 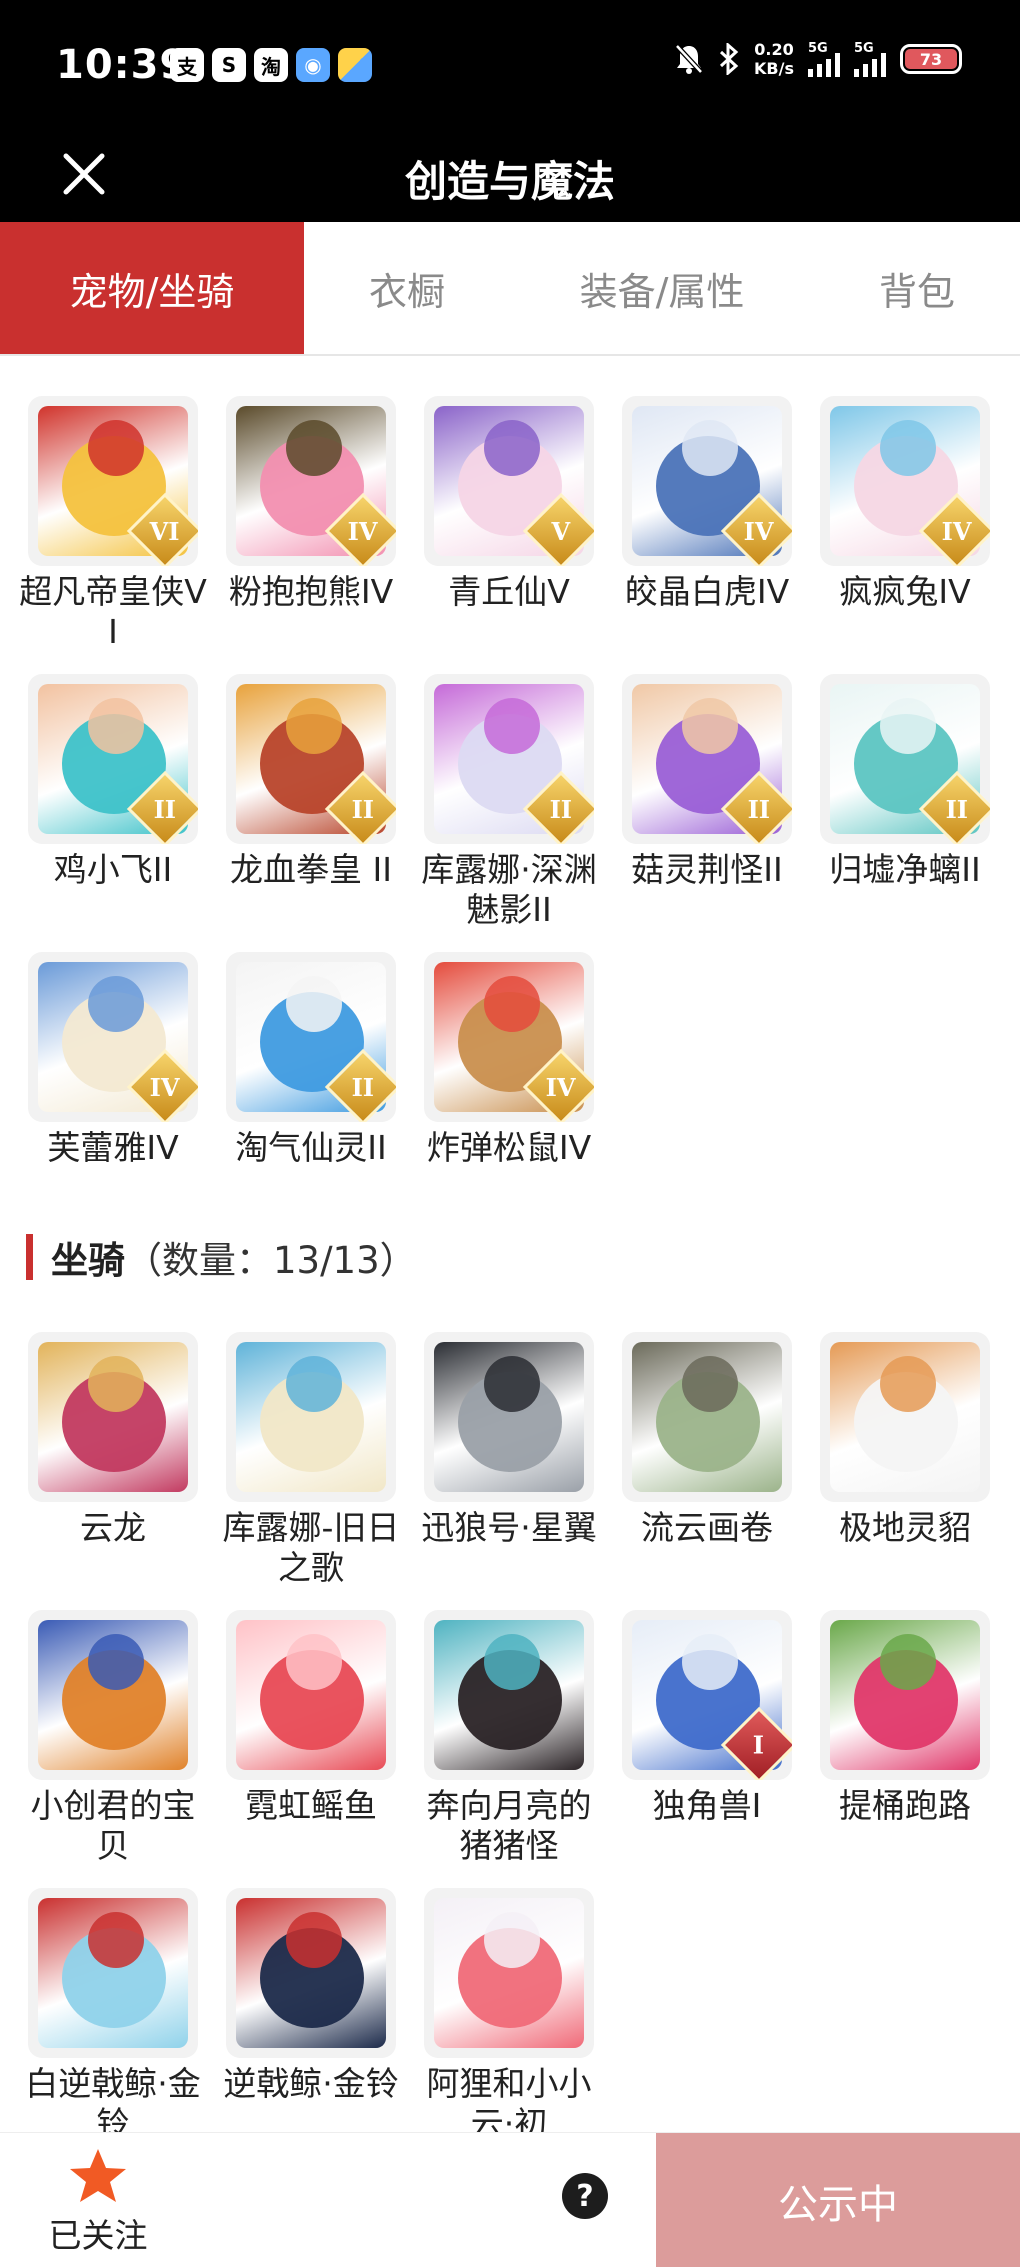 What do you see at coordinates (585, 2196) in the screenshot?
I see `help-icon: ?` at bounding box center [585, 2196].